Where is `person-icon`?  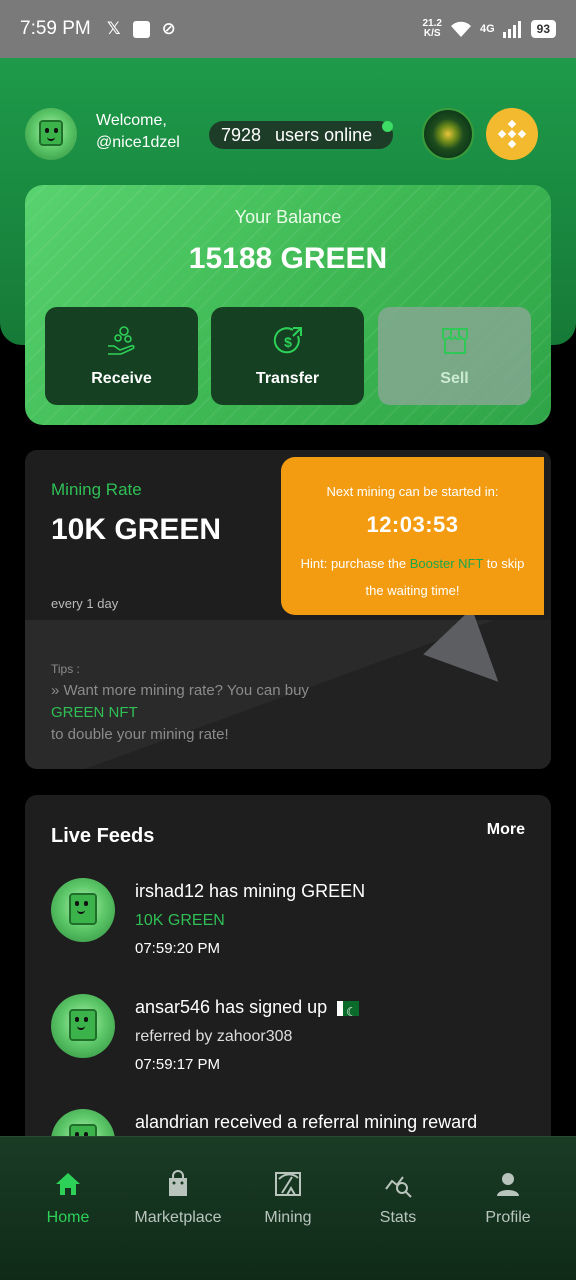
person-icon is located at coordinates (508, 1184).